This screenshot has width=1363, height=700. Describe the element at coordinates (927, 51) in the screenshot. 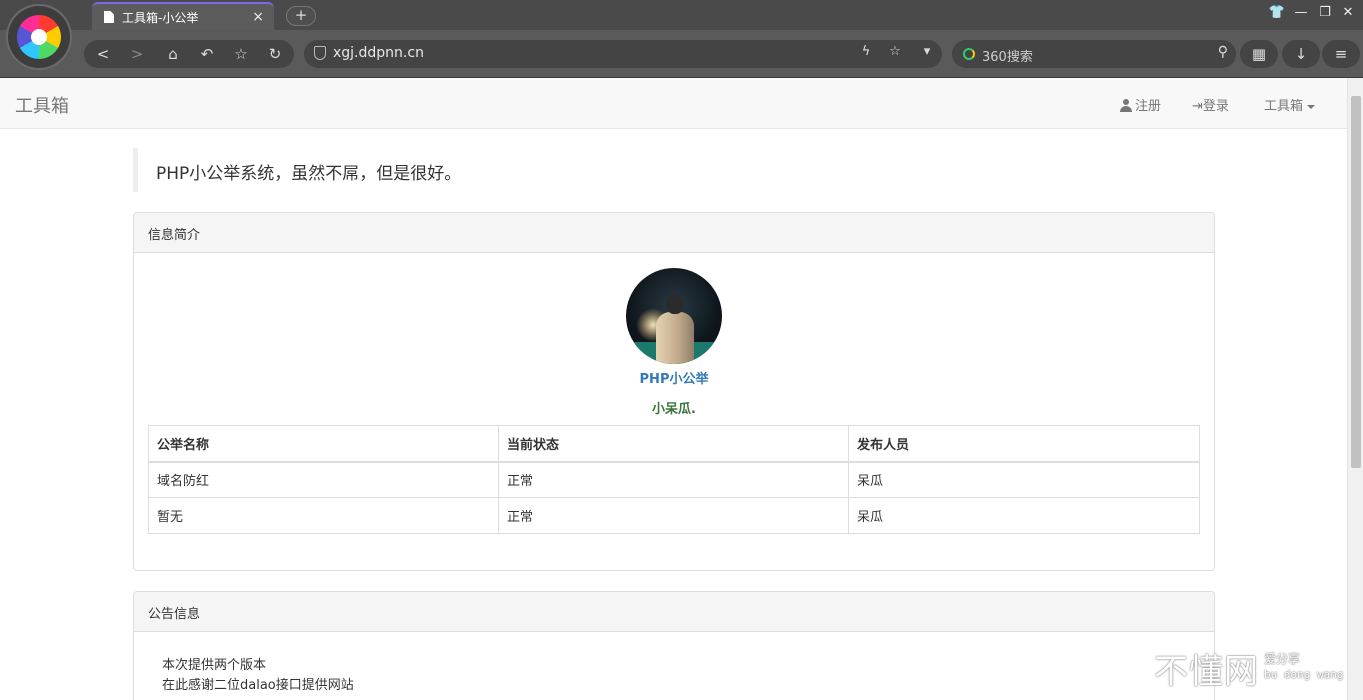

I see `chevron-down-icon: ▾` at that location.